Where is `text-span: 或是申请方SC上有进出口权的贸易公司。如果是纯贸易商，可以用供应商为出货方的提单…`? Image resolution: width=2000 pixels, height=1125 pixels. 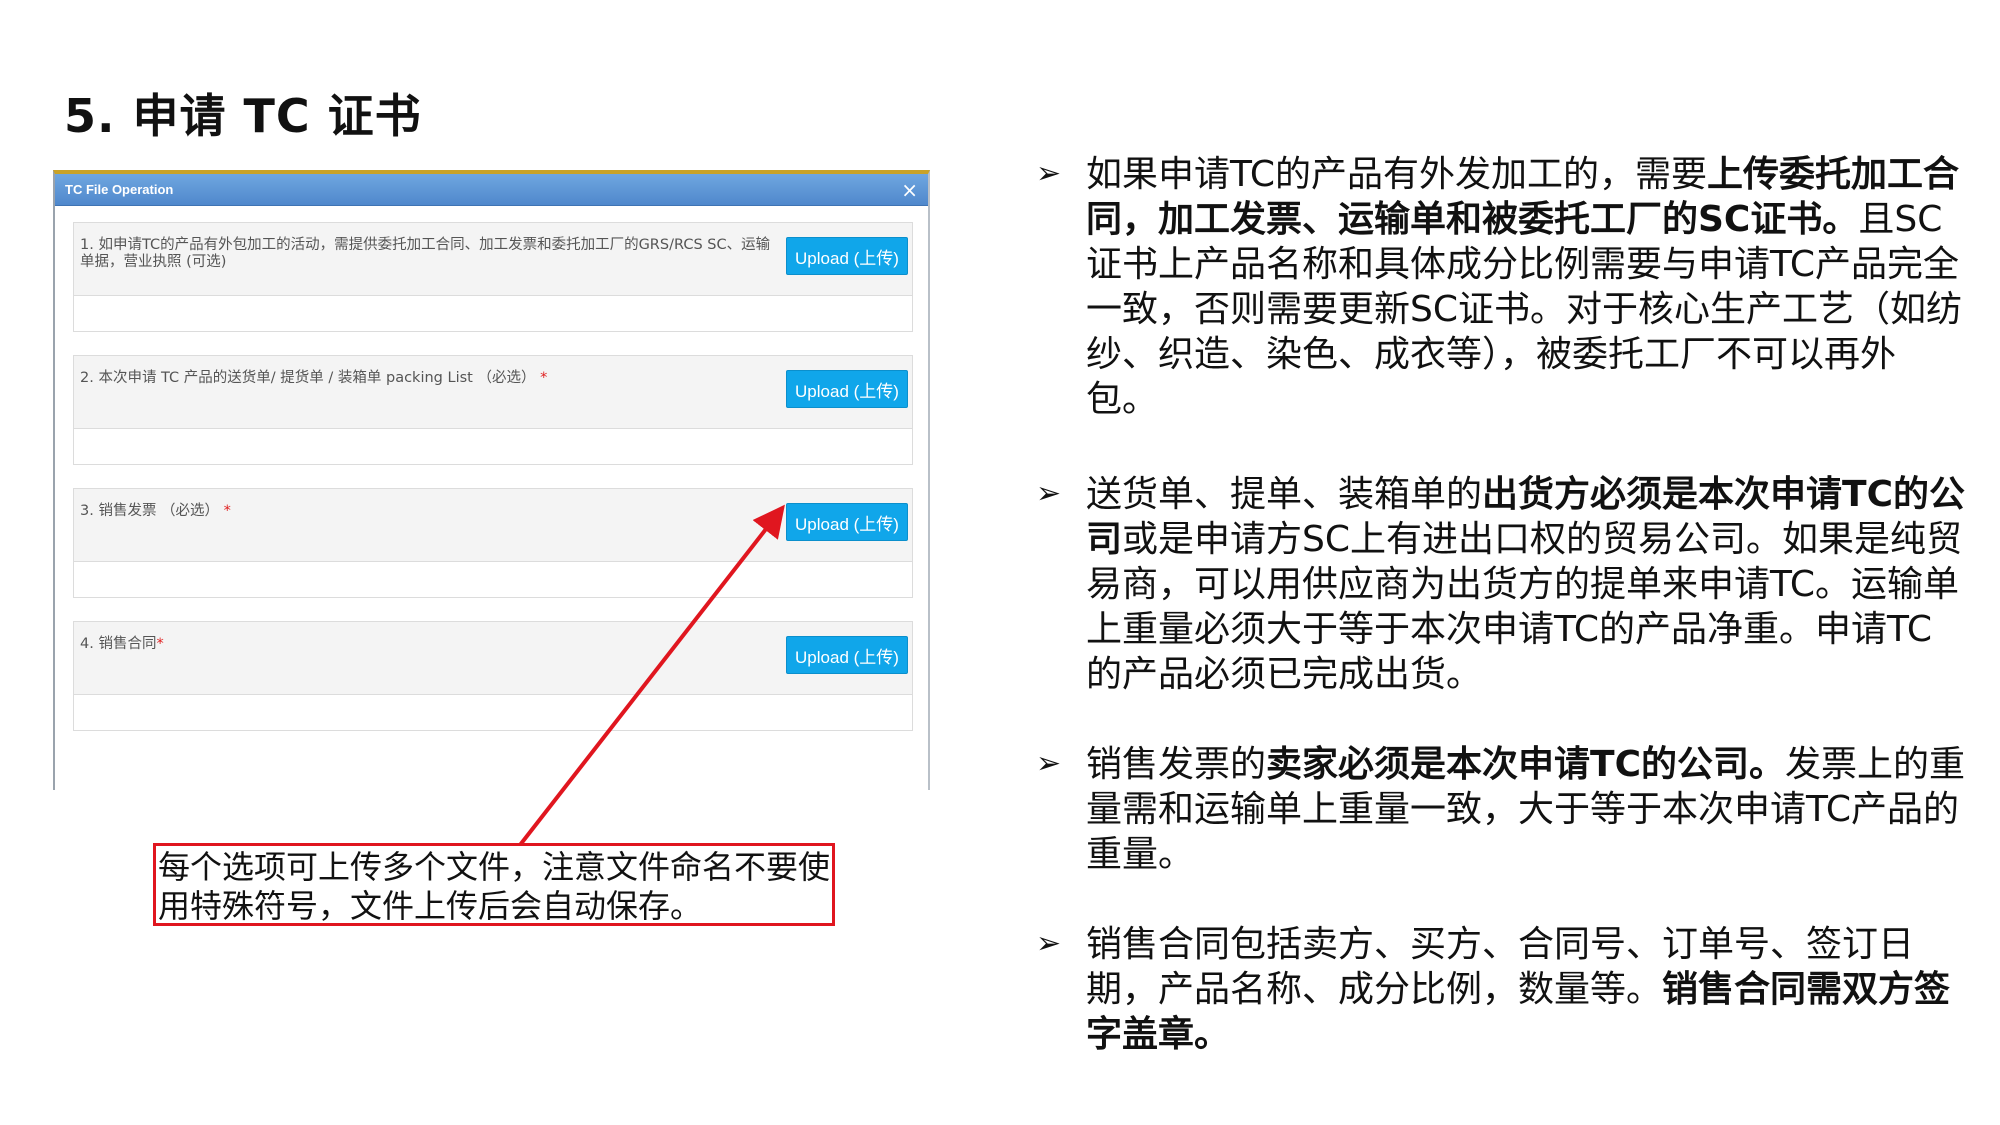 text-span: 或是申请方SC上有进出口权的贸易公司。如果是纯贸易商，可以用供应商为出货方的提单… is located at coordinates (1524, 607).